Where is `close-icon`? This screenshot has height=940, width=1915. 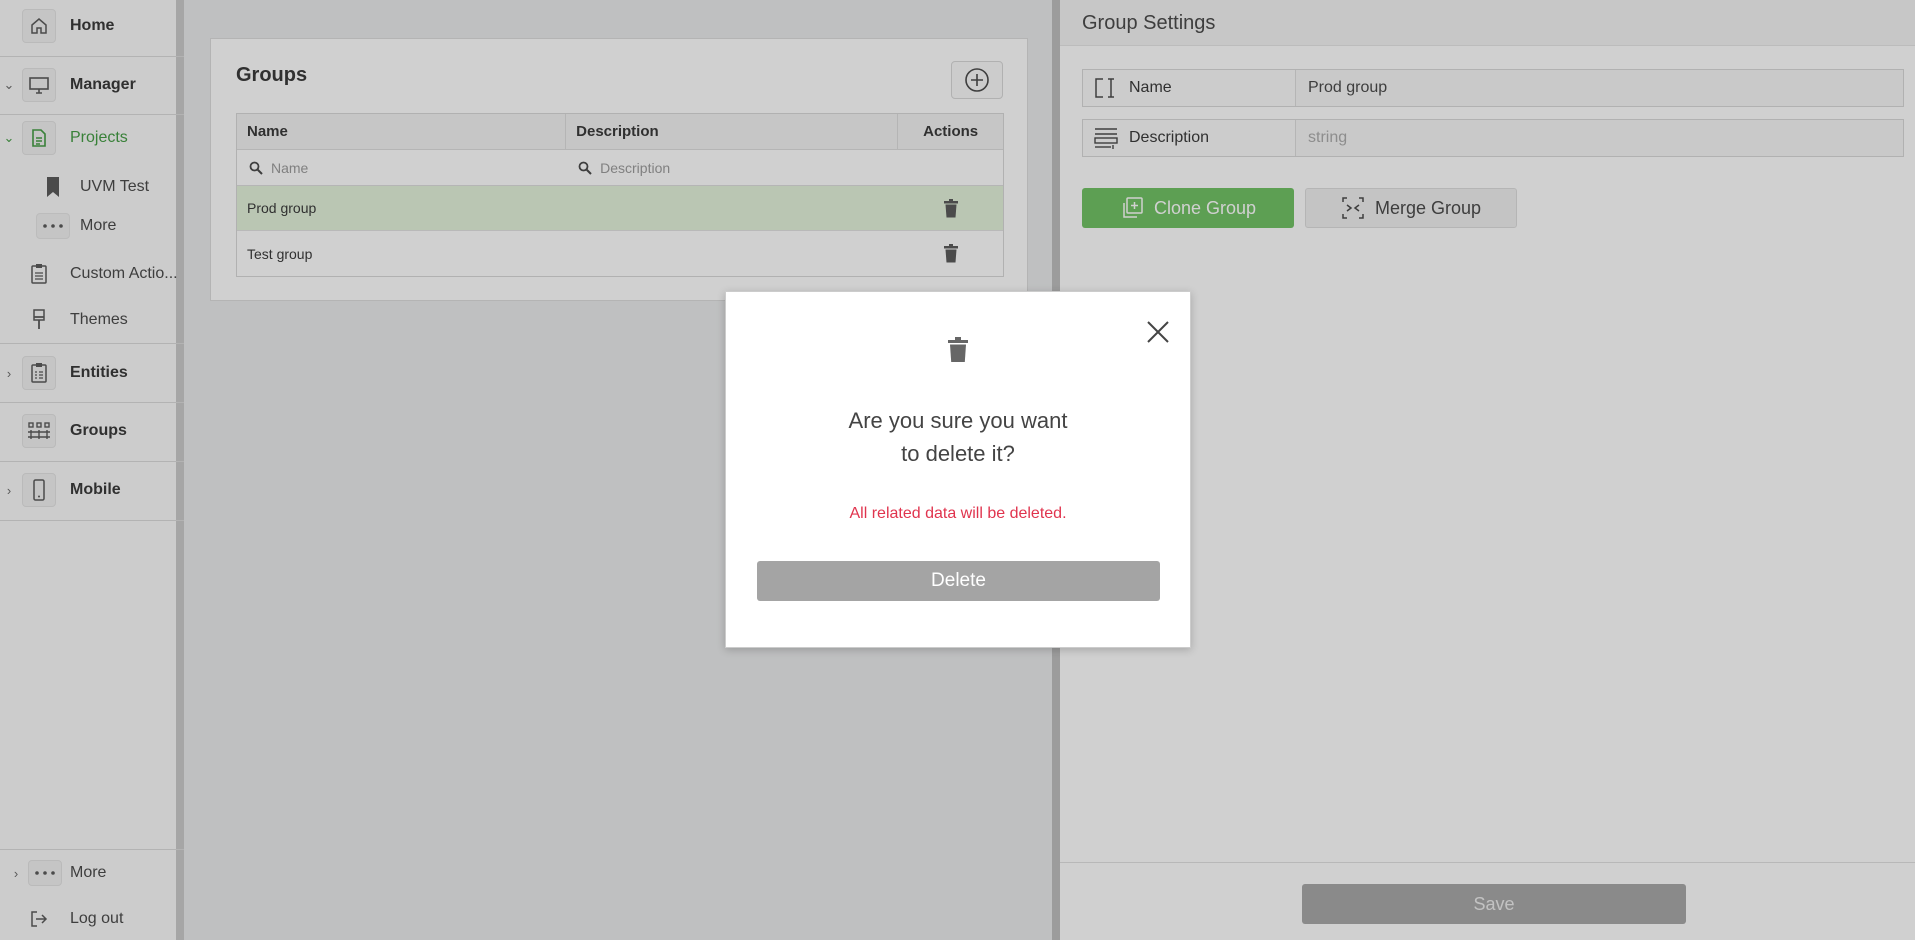
close-icon is located at coordinates (1158, 332).